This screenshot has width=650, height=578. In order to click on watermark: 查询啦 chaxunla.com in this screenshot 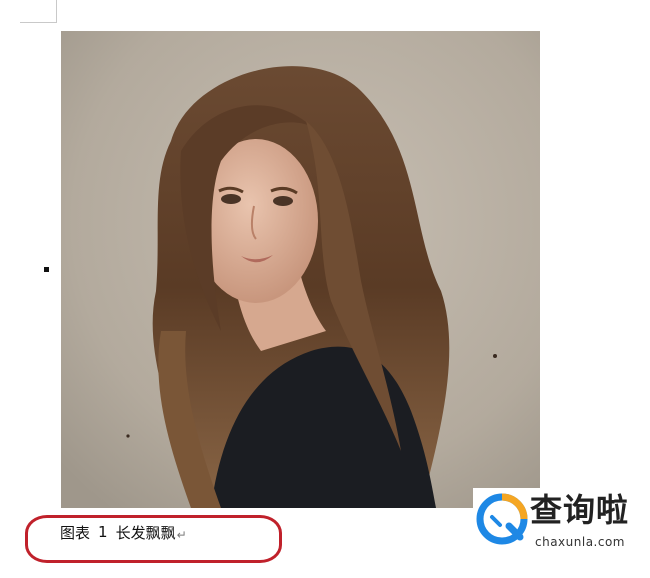, I will do `click(559, 525)`.